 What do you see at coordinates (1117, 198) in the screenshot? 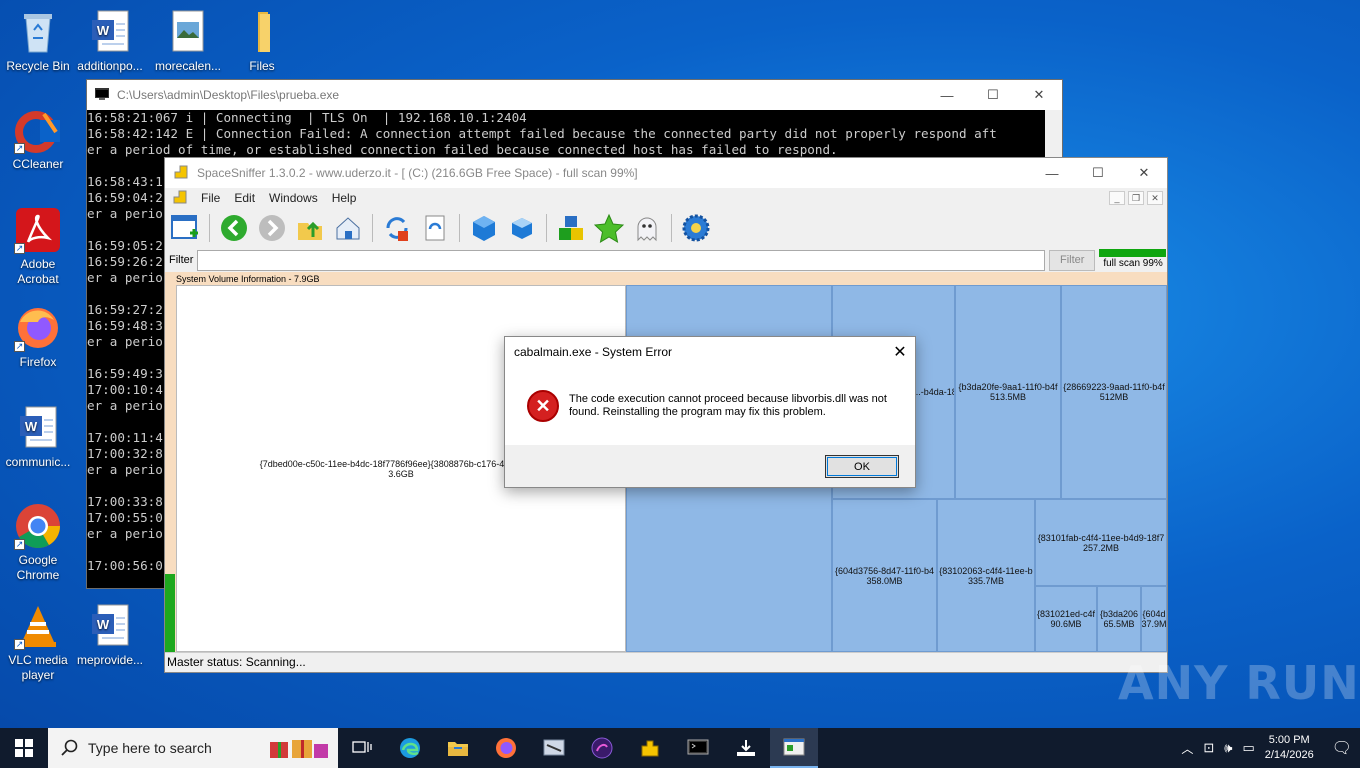
I see `mdi-minimize-button: _` at bounding box center [1117, 198].